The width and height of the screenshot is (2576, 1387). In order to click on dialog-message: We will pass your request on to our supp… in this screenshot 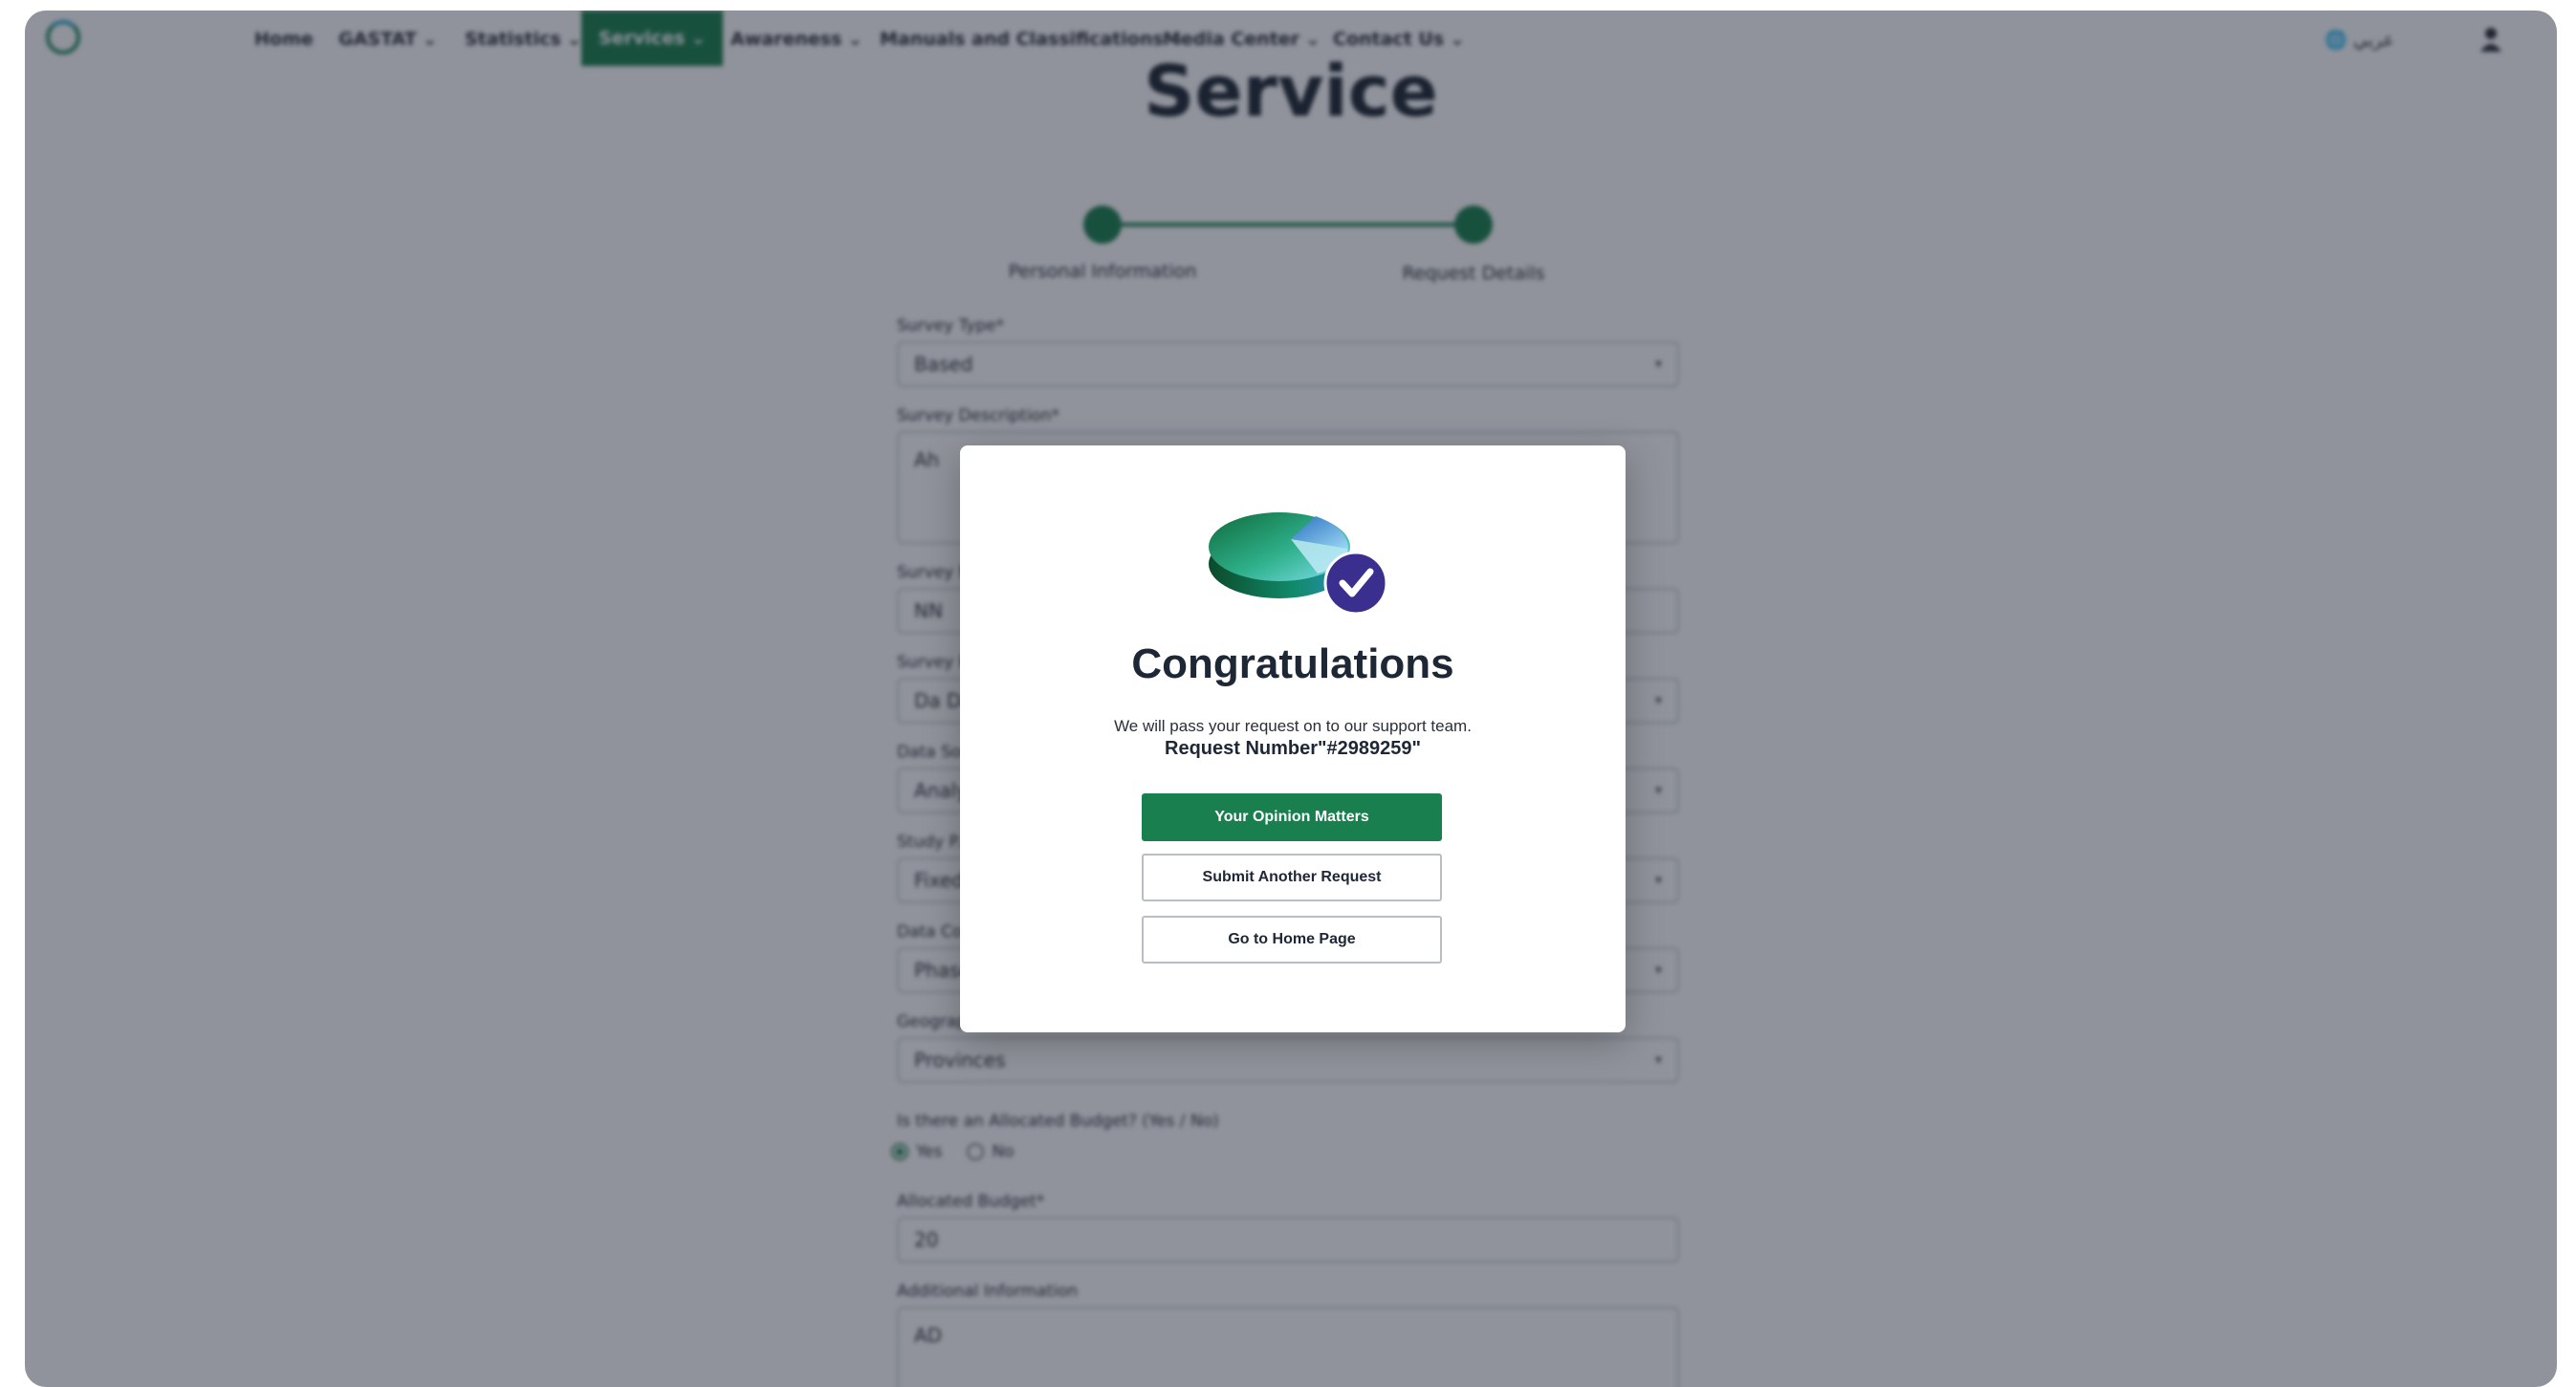, I will do `click(1293, 726)`.